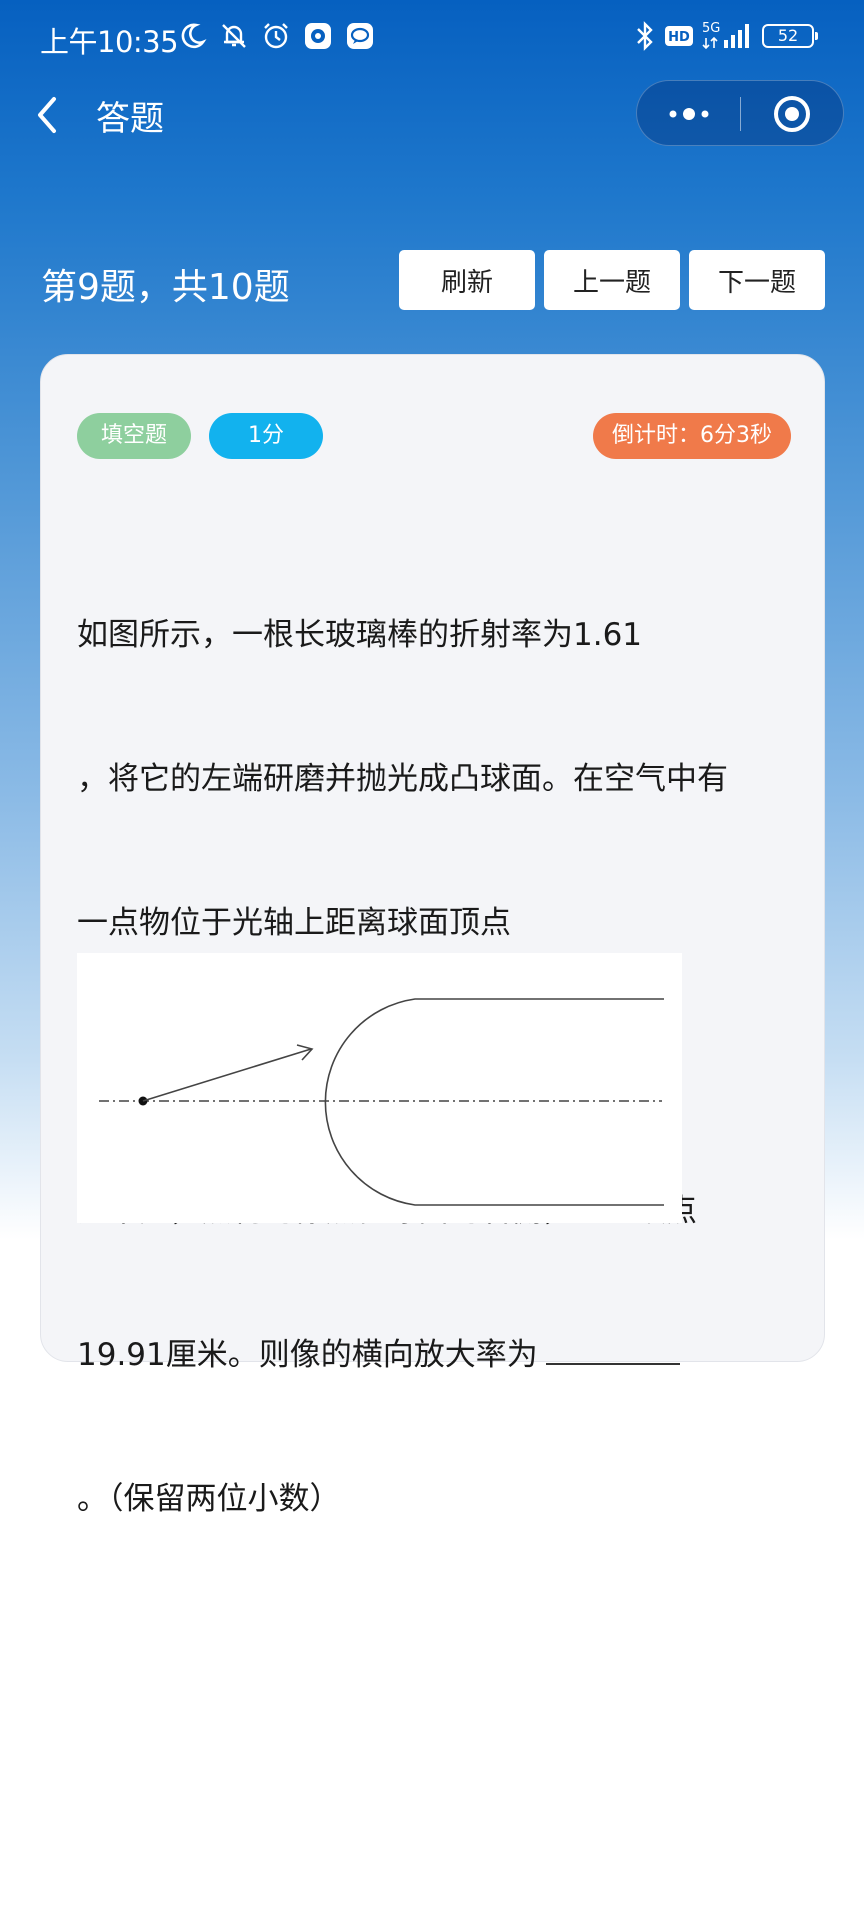 The height and width of the screenshot is (1920, 864). I want to click on page-title: 答题, so click(130, 119).